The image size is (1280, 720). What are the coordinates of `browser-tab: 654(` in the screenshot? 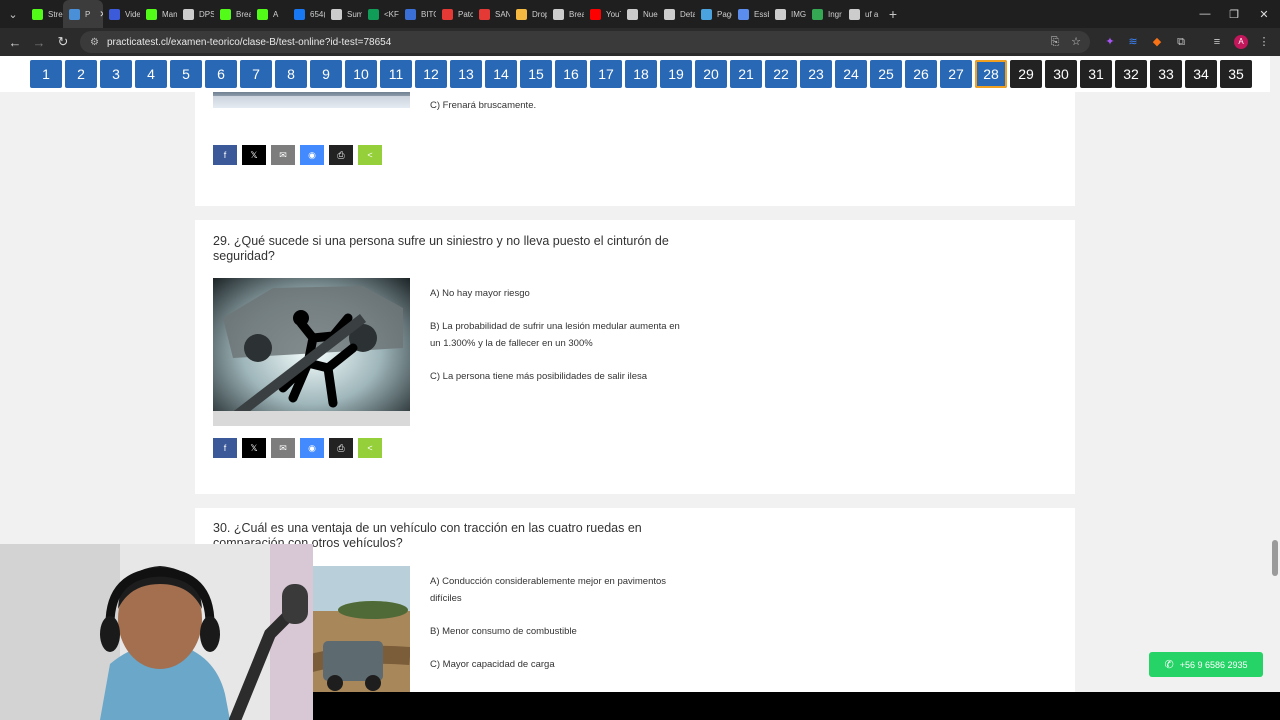 It's located at (306, 14).